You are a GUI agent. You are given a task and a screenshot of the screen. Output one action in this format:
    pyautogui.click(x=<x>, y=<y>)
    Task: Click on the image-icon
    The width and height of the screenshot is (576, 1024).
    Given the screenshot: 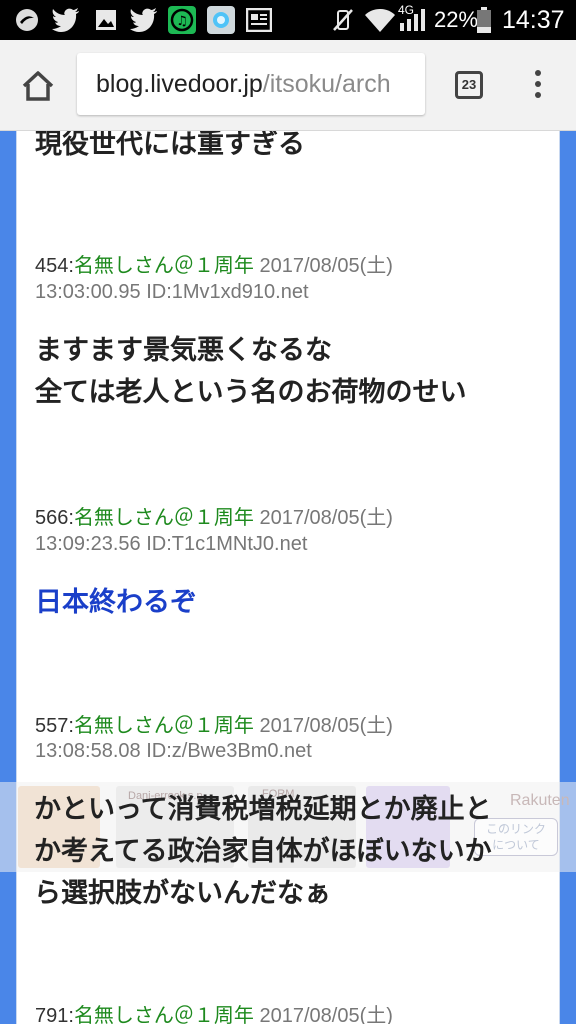 What is the action you would take?
    pyautogui.click(x=106, y=20)
    